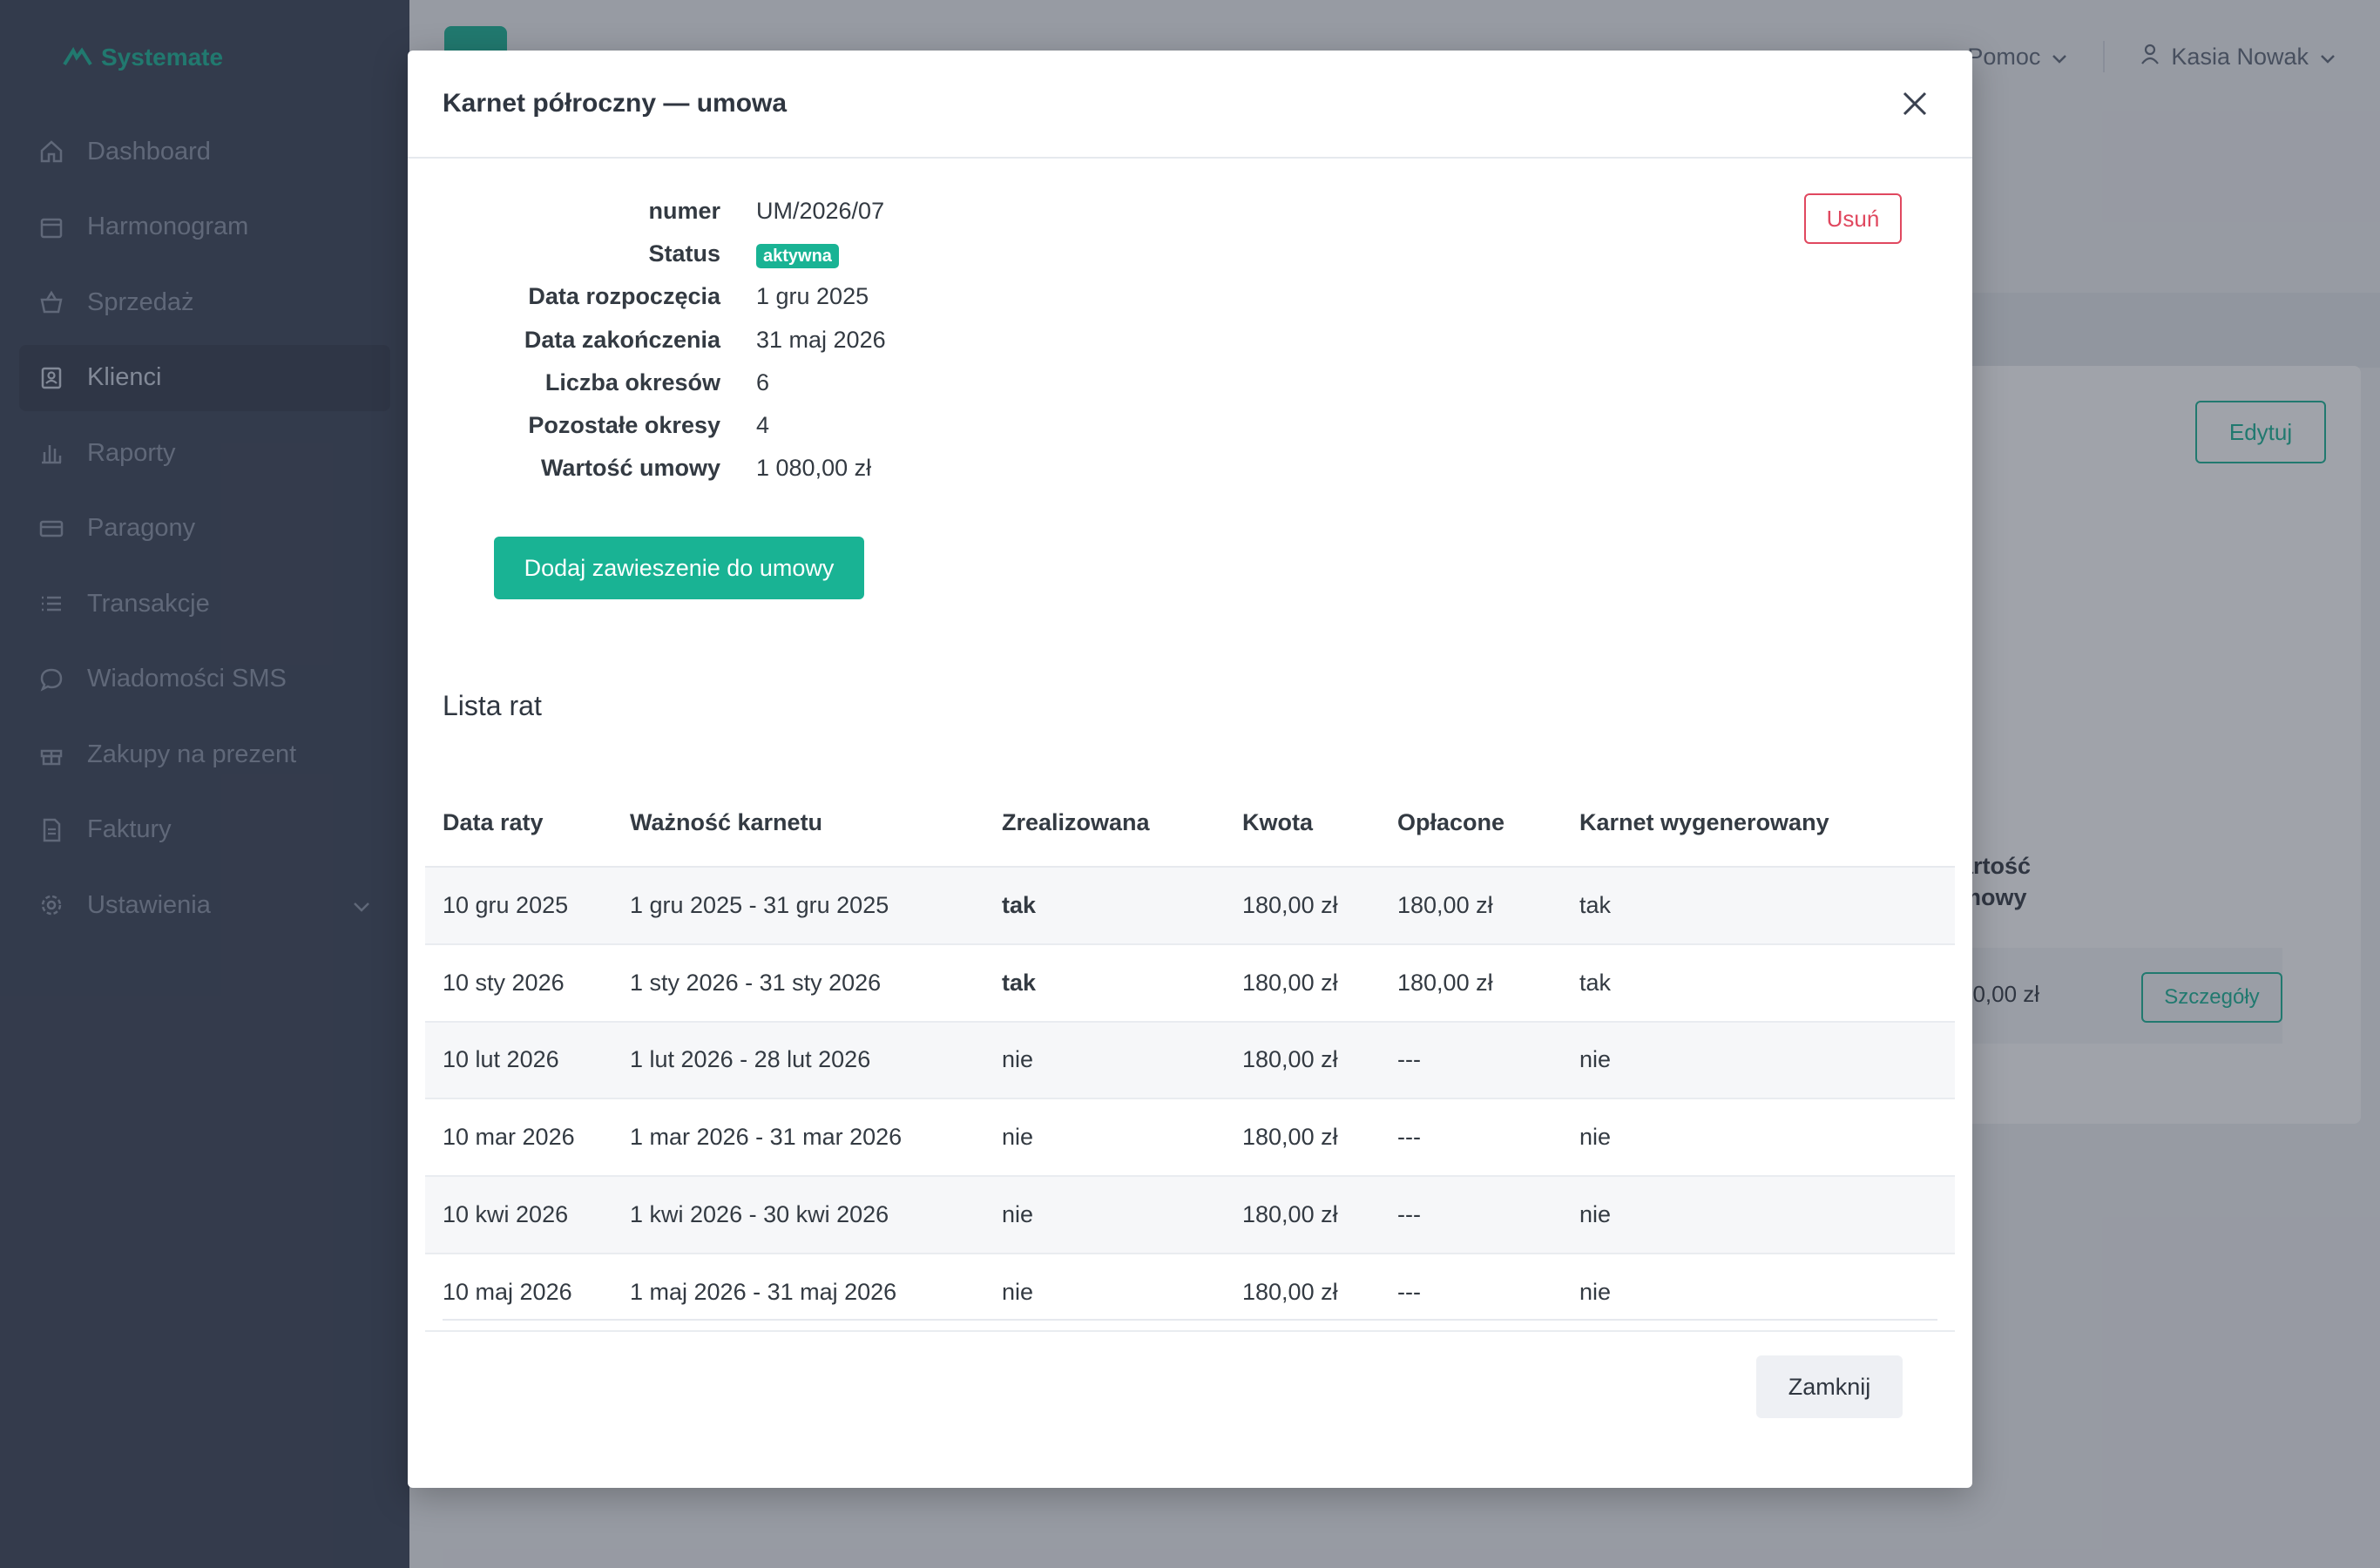 The width and height of the screenshot is (2380, 1568). What do you see at coordinates (766, 1137) in the screenshot?
I see `validity-period: 1 mar 2026 - 31 mar 2026` at bounding box center [766, 1137].